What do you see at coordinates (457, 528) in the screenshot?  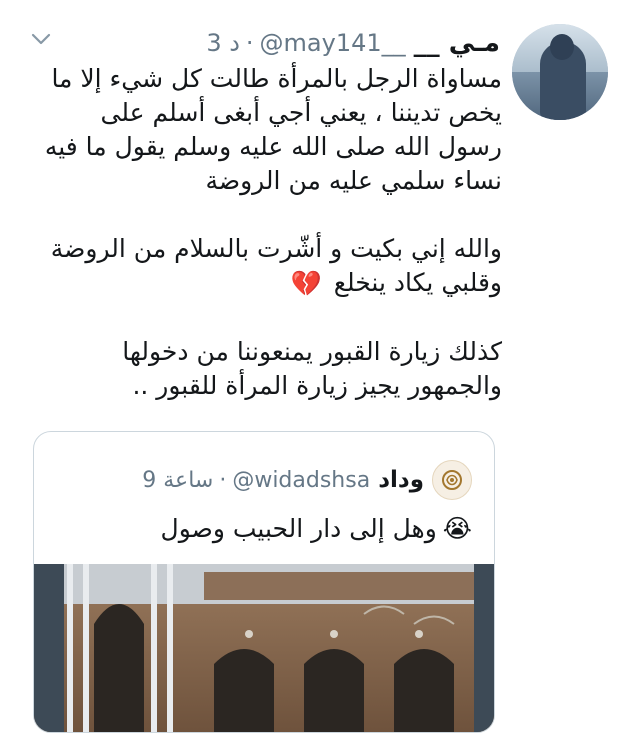 I see `crying-emoji: 😭` at bounding box center [457, 528].